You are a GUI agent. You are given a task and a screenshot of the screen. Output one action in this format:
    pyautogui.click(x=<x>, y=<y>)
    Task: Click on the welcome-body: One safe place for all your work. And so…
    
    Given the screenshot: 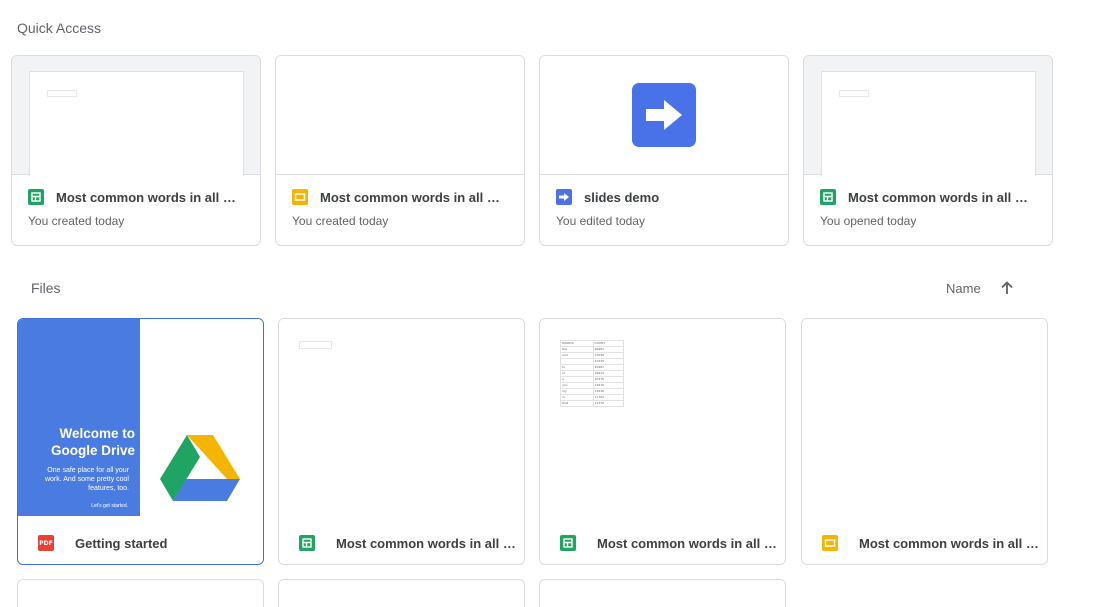 What is the action you would take?
    pyautogui.click(x=86, y=479)
    